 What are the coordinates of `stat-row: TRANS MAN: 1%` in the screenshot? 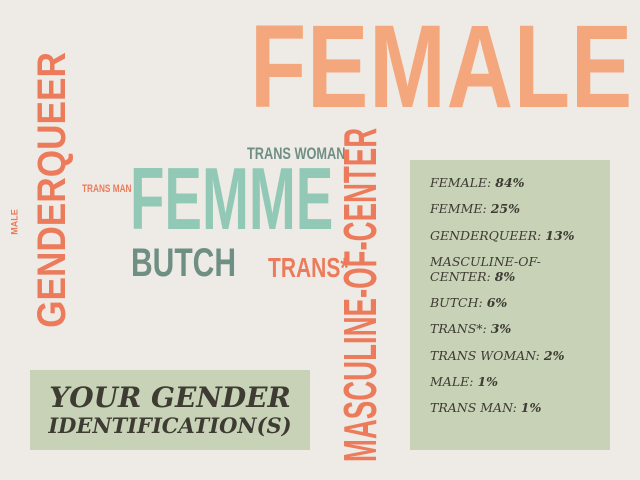 It's located at (513, 408).